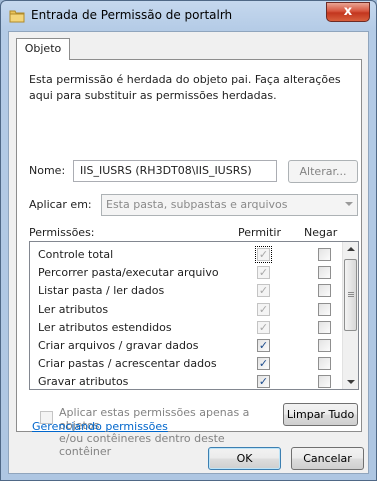 The image size is (377, 481). Describe the element at coordinates (118, 345) in the screenshot. I see `permission-name: Criar arquivos / gravar dados` at that location.